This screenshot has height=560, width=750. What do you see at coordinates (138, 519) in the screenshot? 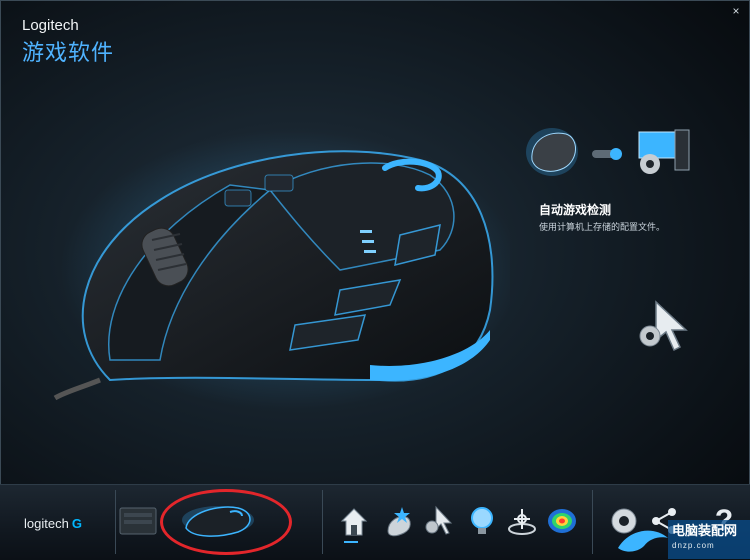
I see `keyboard-device` at bounding box center [138, 519].